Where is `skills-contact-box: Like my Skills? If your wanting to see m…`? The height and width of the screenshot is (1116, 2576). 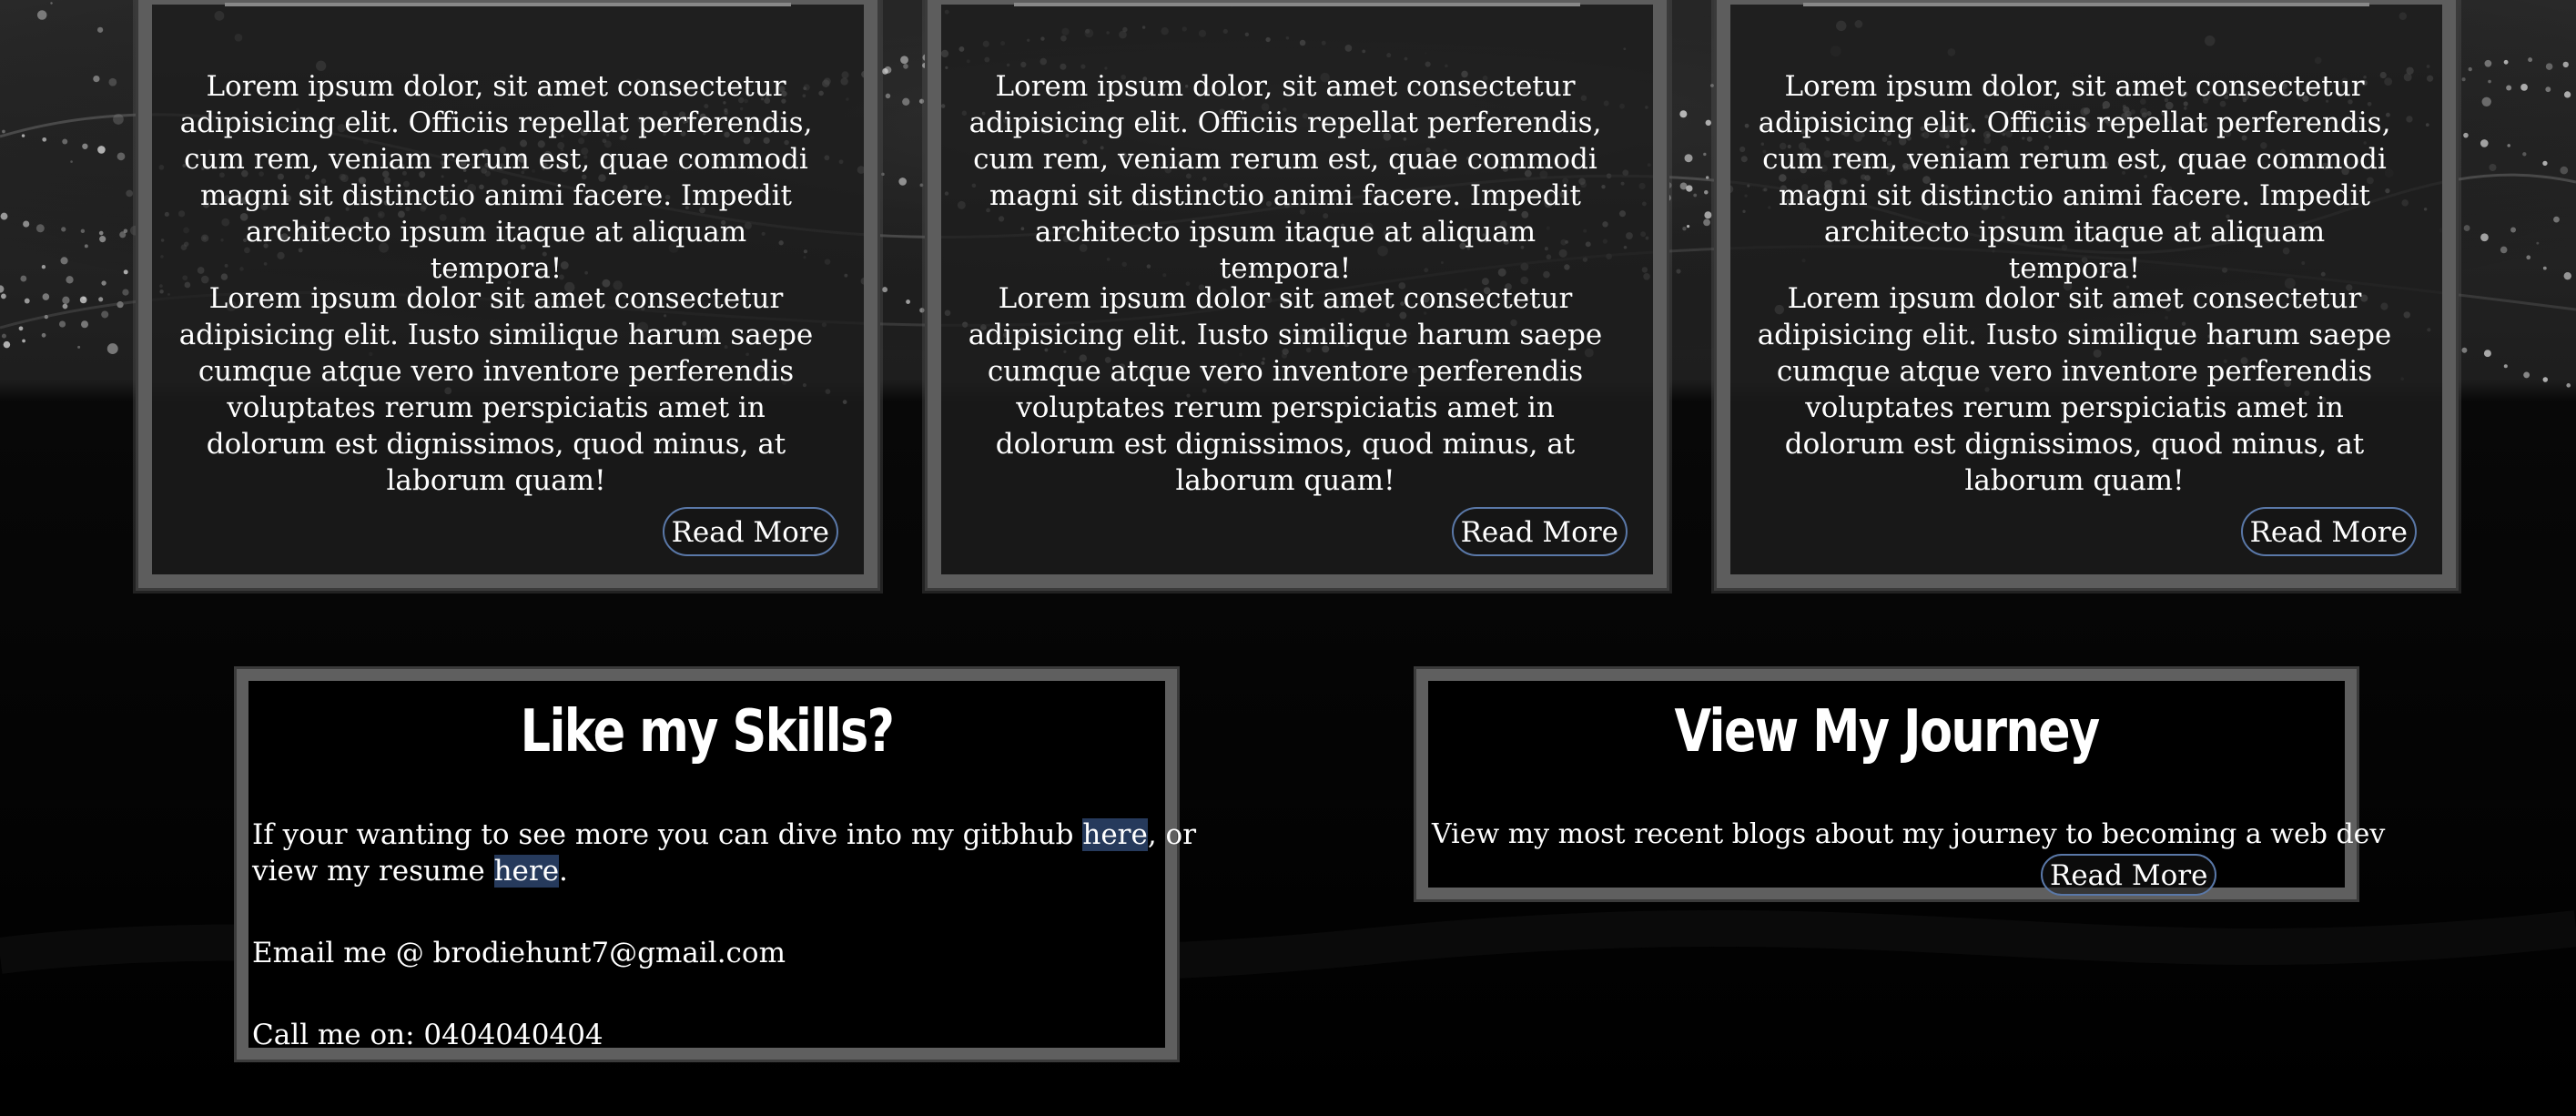 skills-contact-box: Like my Skills? If your wanting to see m… is located at coordinates (715, 864).